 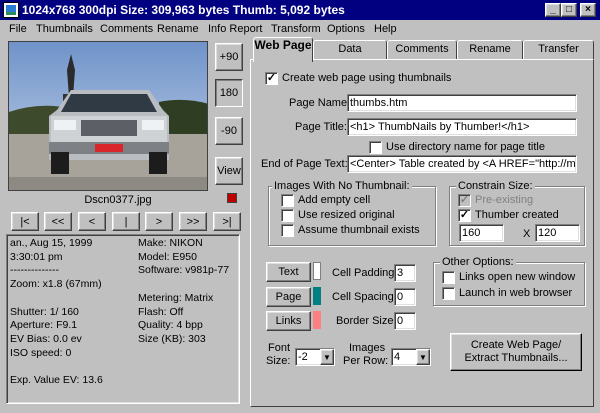 I want to click on thumber-created-label: Thumber created, so click(x=517, y=215).